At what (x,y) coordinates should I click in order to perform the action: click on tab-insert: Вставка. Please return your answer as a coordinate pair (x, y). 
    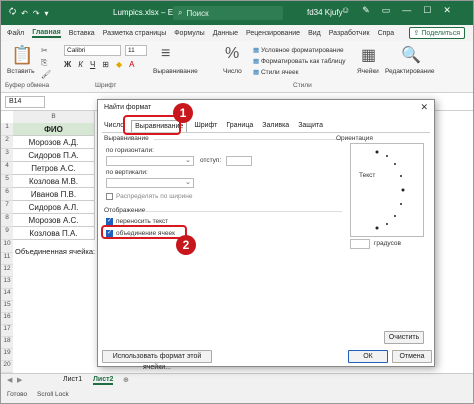
    Looking at the image, I should click on (82, 33).